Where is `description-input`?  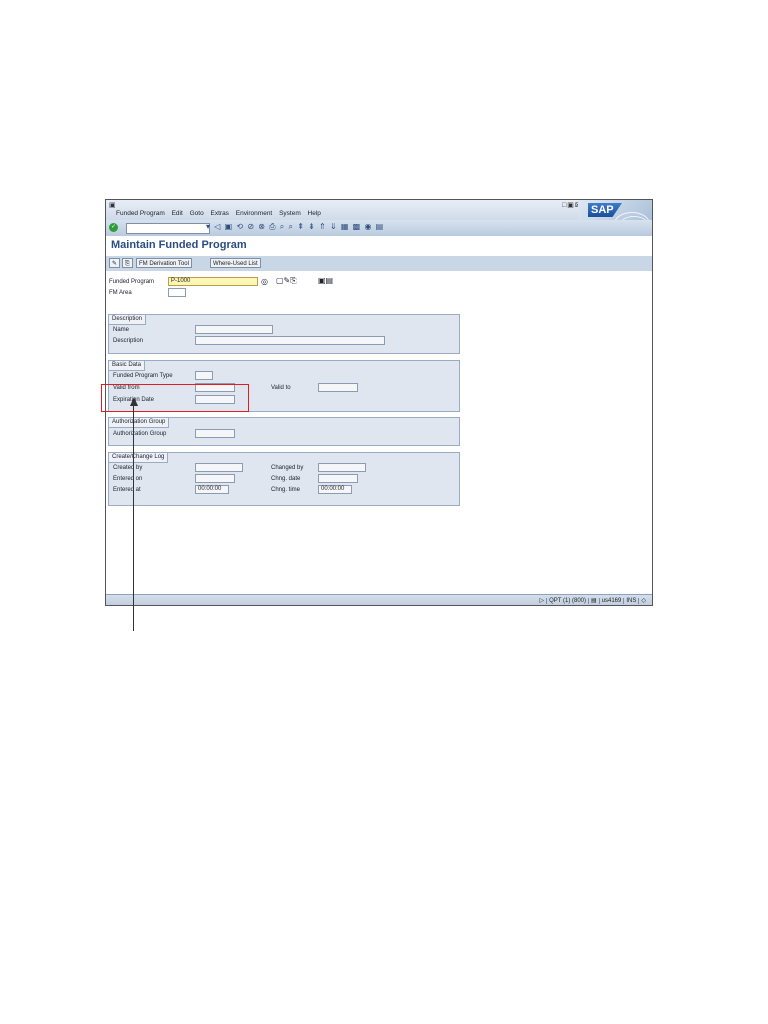 description-input is located at coordinates (290, 340).